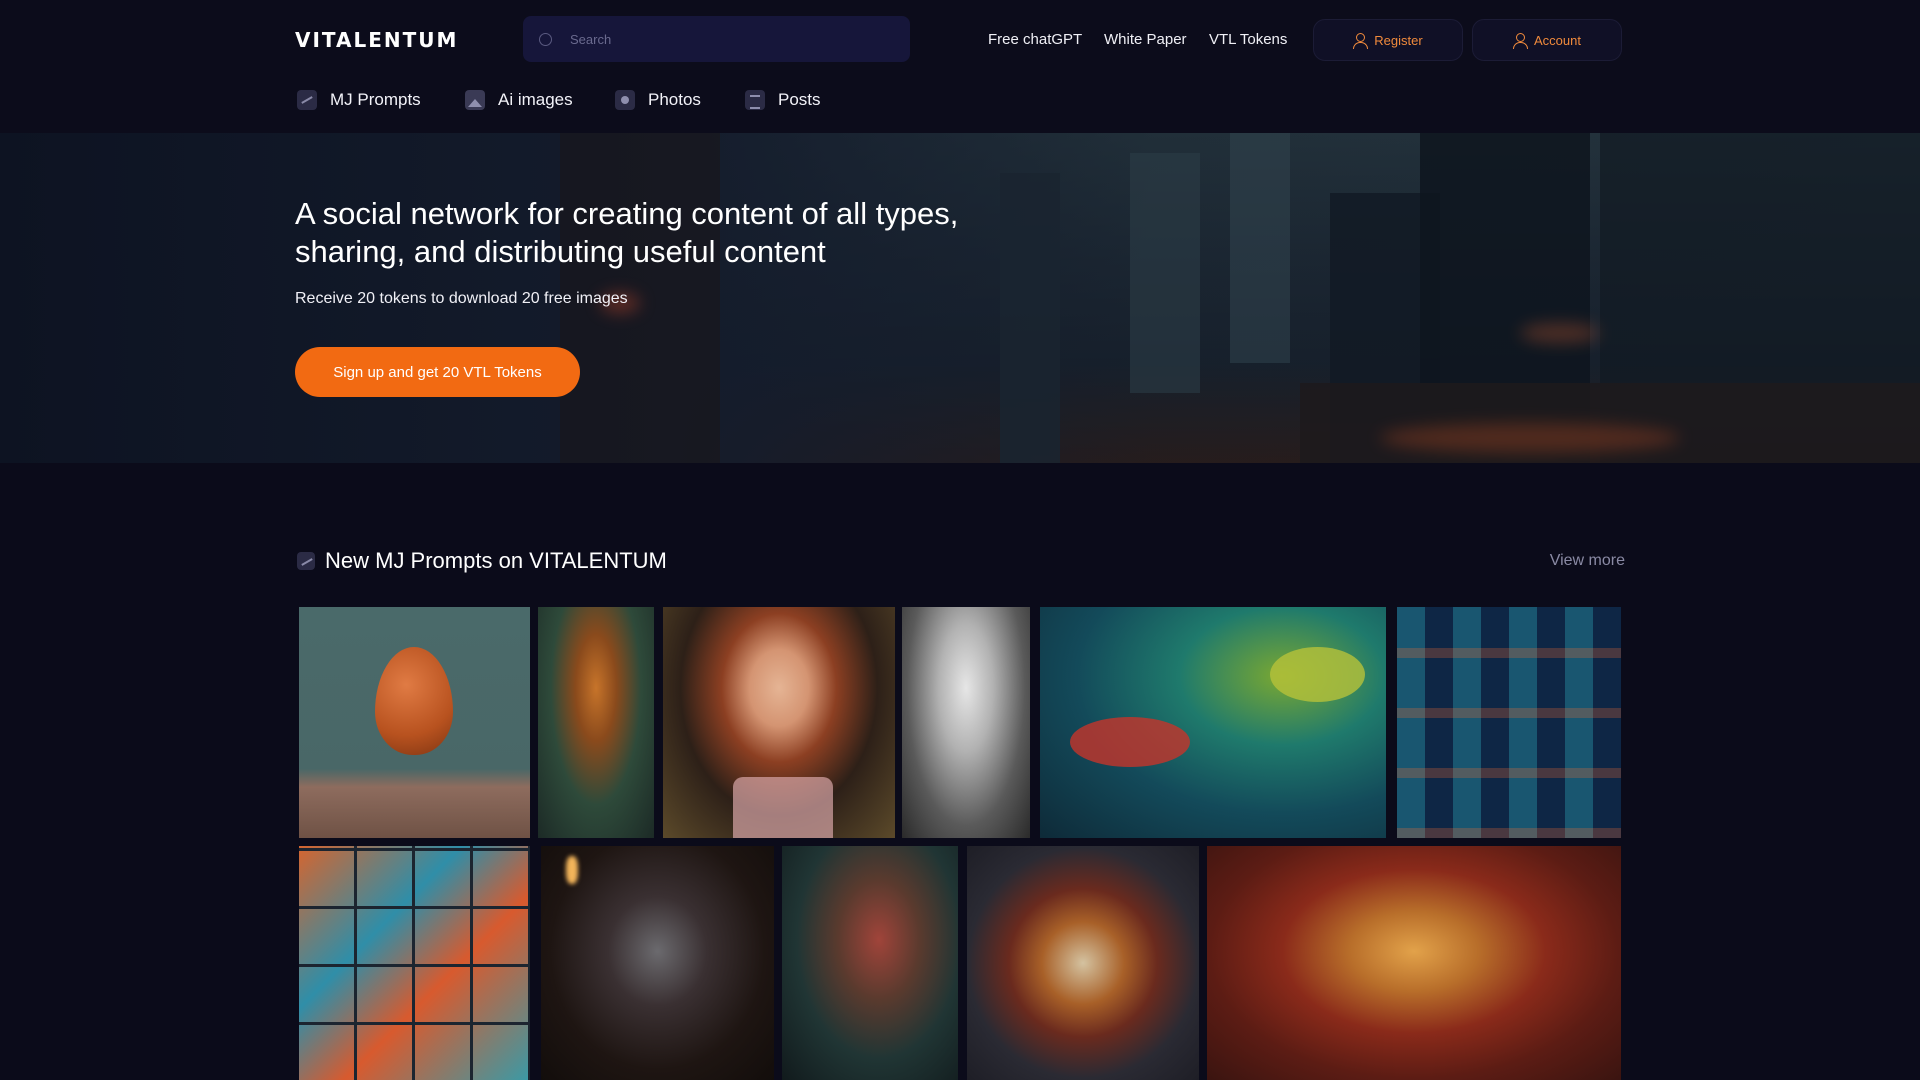 This screenshot has height=1080, width=1920. I want to click on search-bar, so click(716, 39).